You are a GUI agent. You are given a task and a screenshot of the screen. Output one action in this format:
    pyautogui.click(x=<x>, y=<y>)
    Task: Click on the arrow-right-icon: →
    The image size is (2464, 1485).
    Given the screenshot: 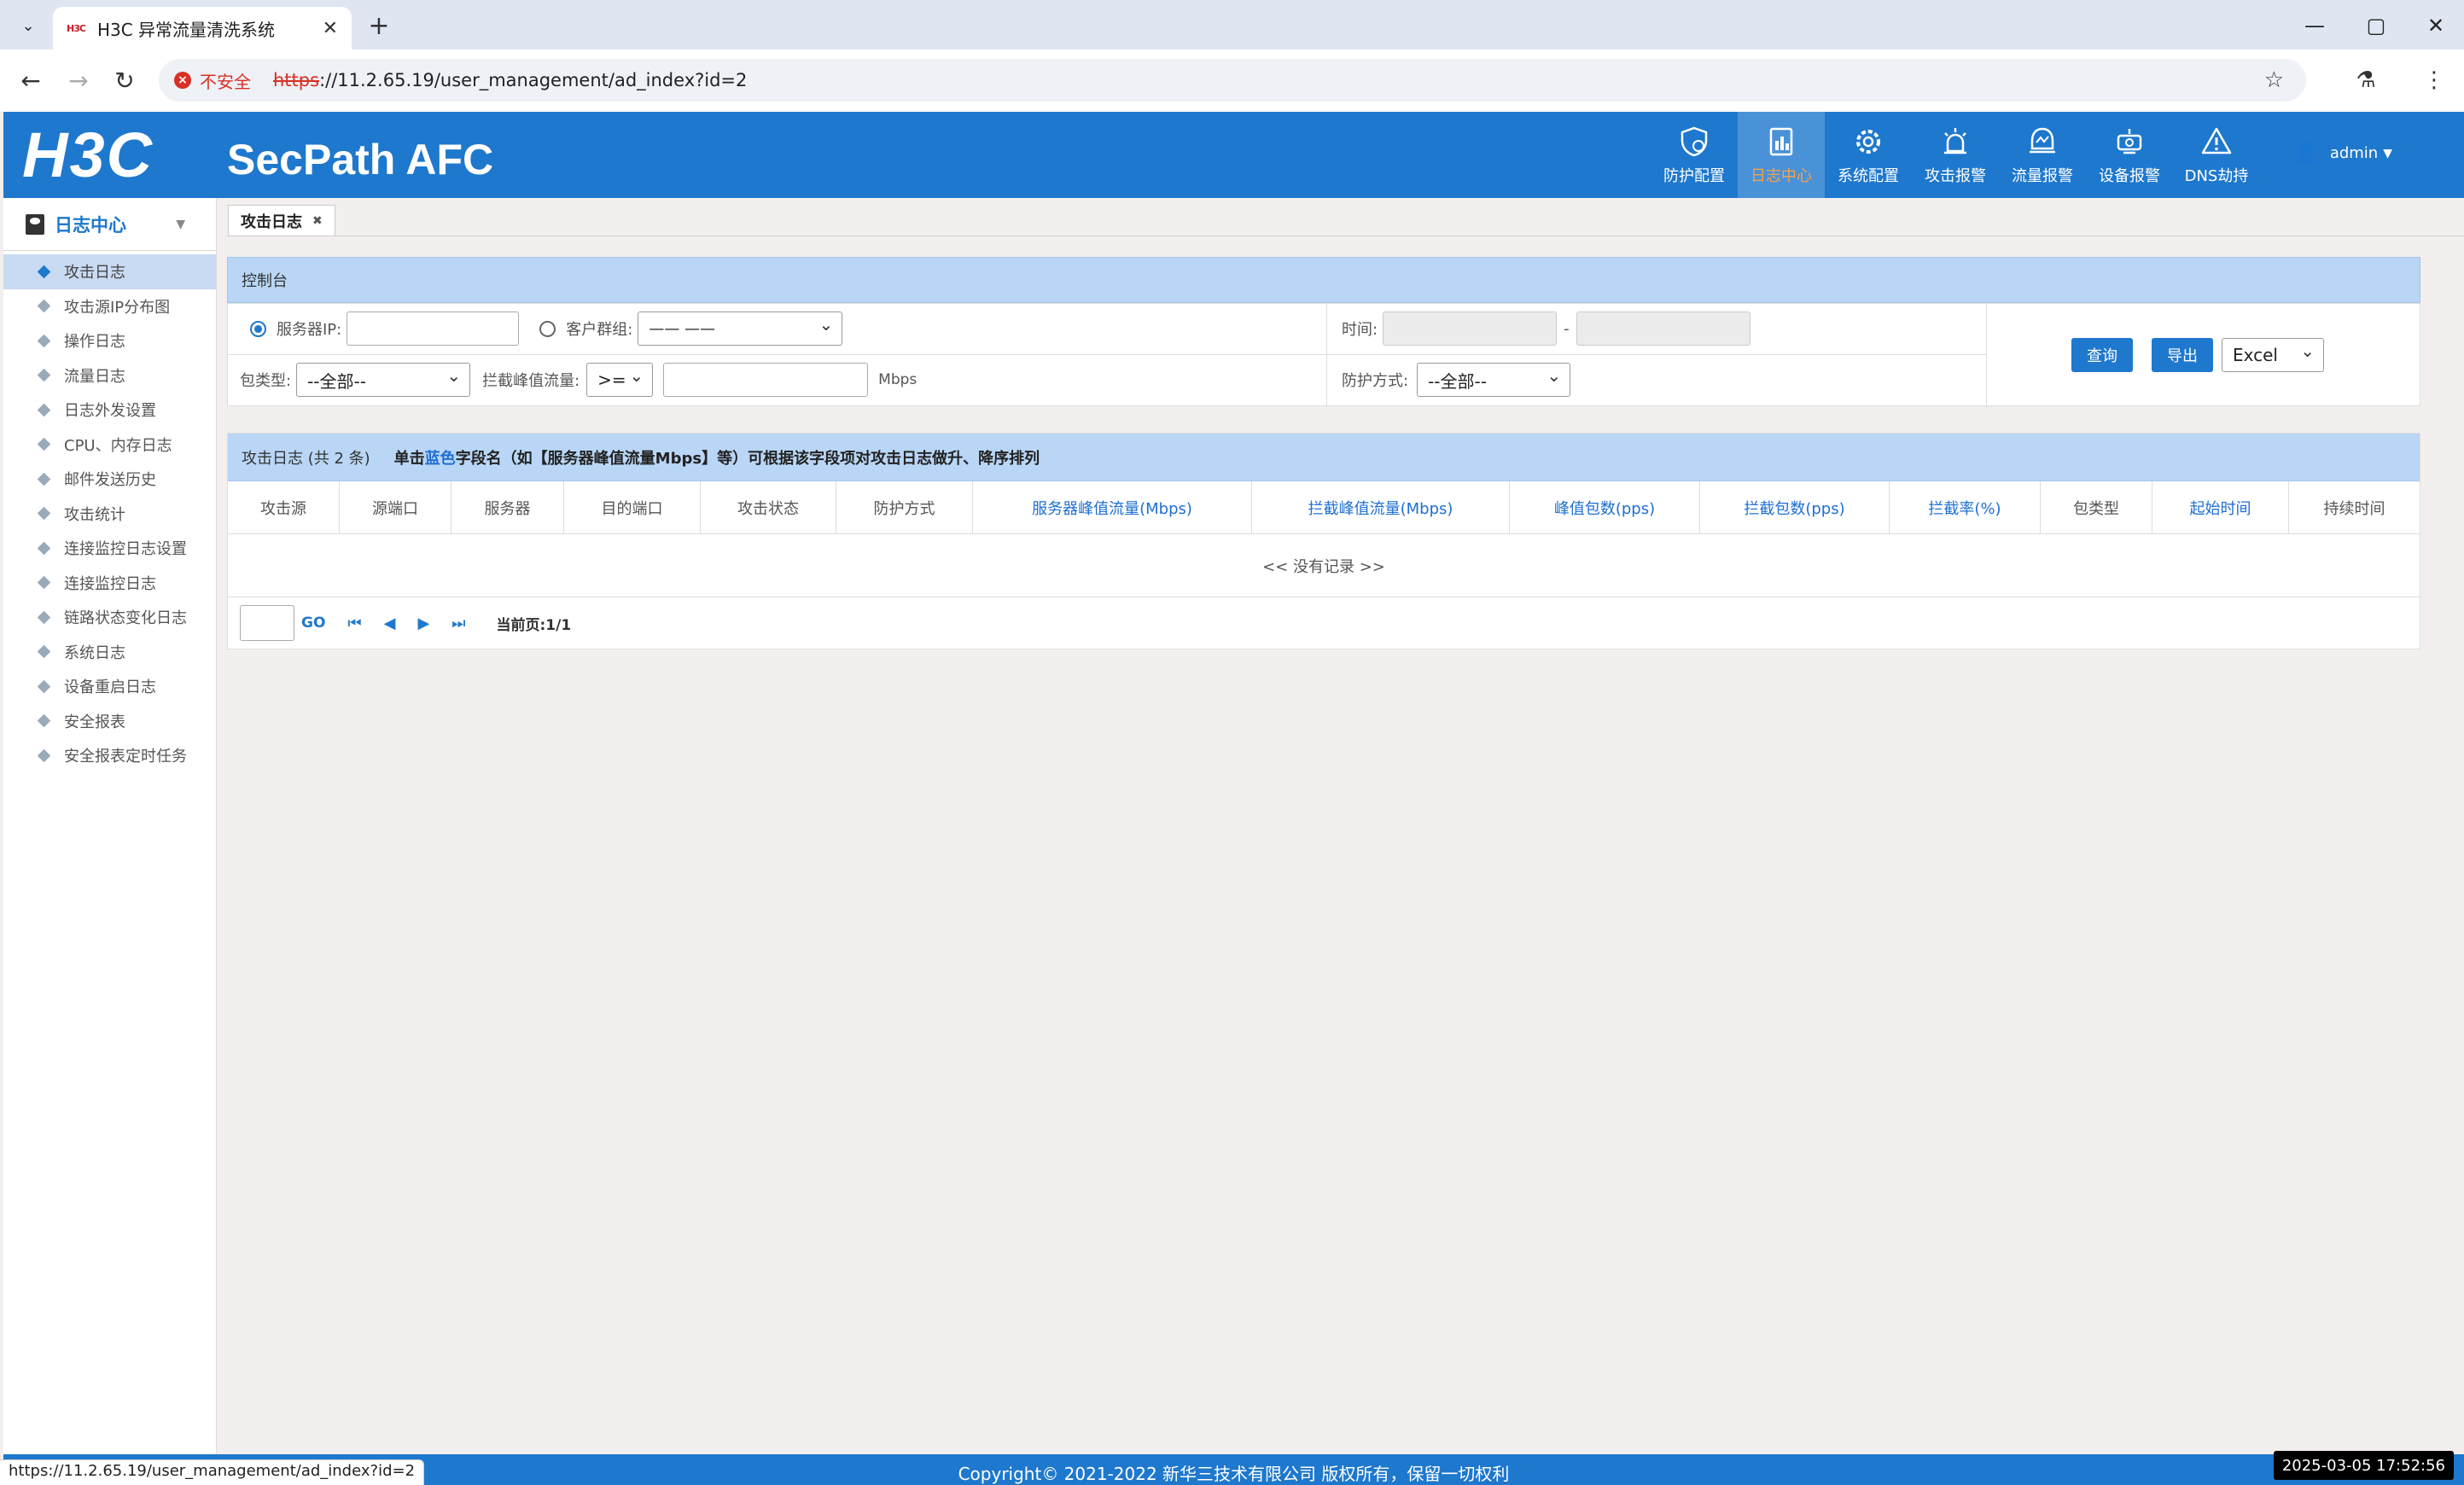 What is the action you would take?
    pyautogui.click(x=78, y=80)
    